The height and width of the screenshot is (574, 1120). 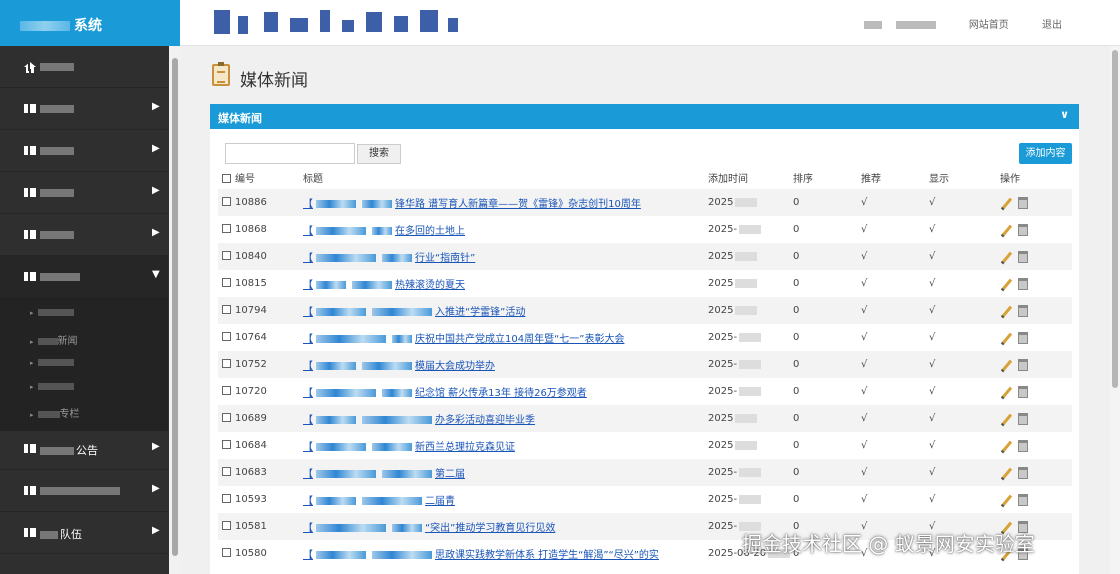 I want to click on submenu-item-5: 专栏, so click(x=55, y=412).